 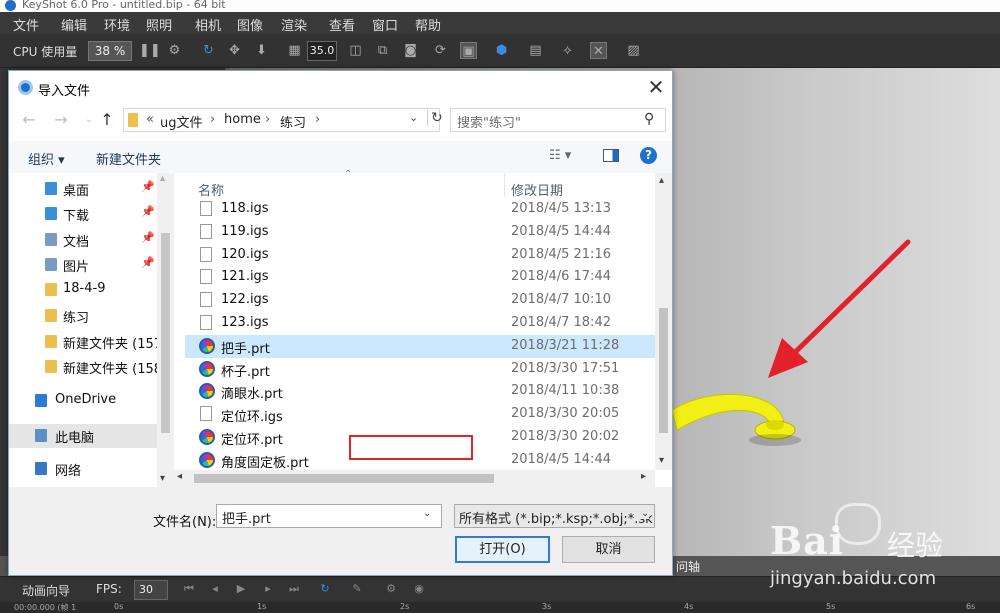 What do you see at coordinates (268, 589) in the screenshot?
I see `next-frame-icon: ▸` at bounding box center [268, 589].